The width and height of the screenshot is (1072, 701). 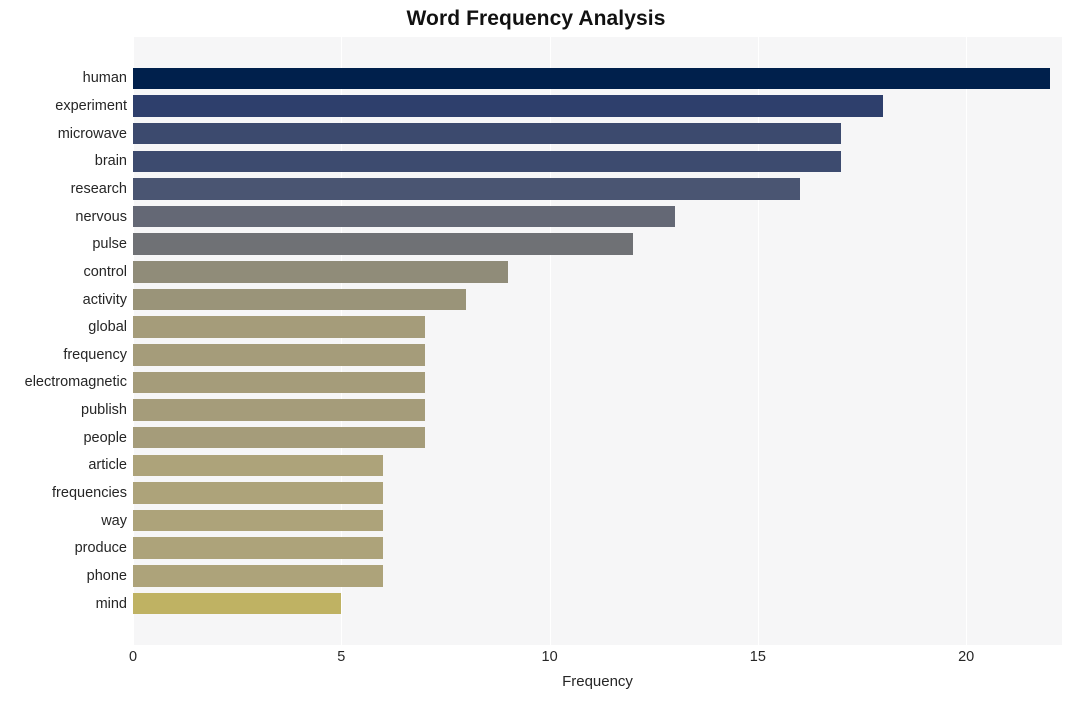 What do you see at coordinates (104, 299) in the screenshot?
I see `y-tick-label-activity: activity` at bounding box center [104, 299].